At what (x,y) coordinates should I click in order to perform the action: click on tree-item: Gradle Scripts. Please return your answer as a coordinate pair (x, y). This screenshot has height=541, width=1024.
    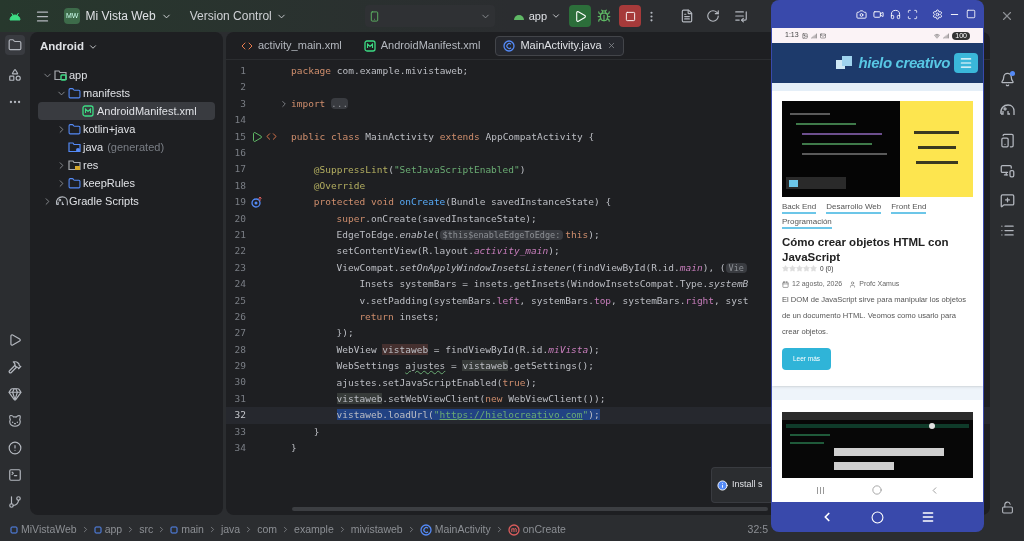
    Looking at the image, I should click on (126, 201).